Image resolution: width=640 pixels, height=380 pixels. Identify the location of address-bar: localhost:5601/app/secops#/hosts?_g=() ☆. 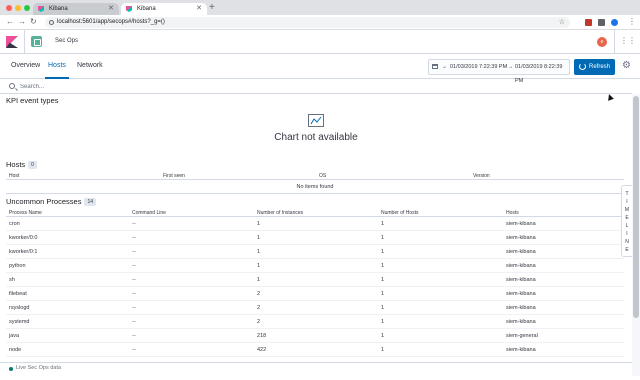
(307, 22).